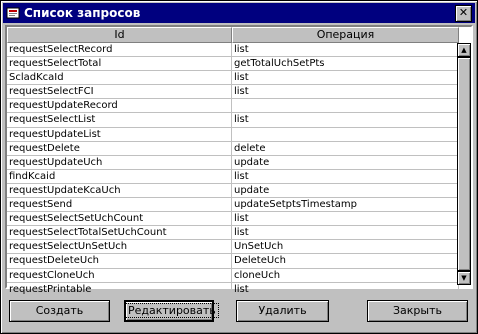 This screenshot has width=478, height=334. What do you see at coordinates (119, 92) in the screenshot?
I see `cell-id: requestSelectFCI` at bounding box center [119, 92].